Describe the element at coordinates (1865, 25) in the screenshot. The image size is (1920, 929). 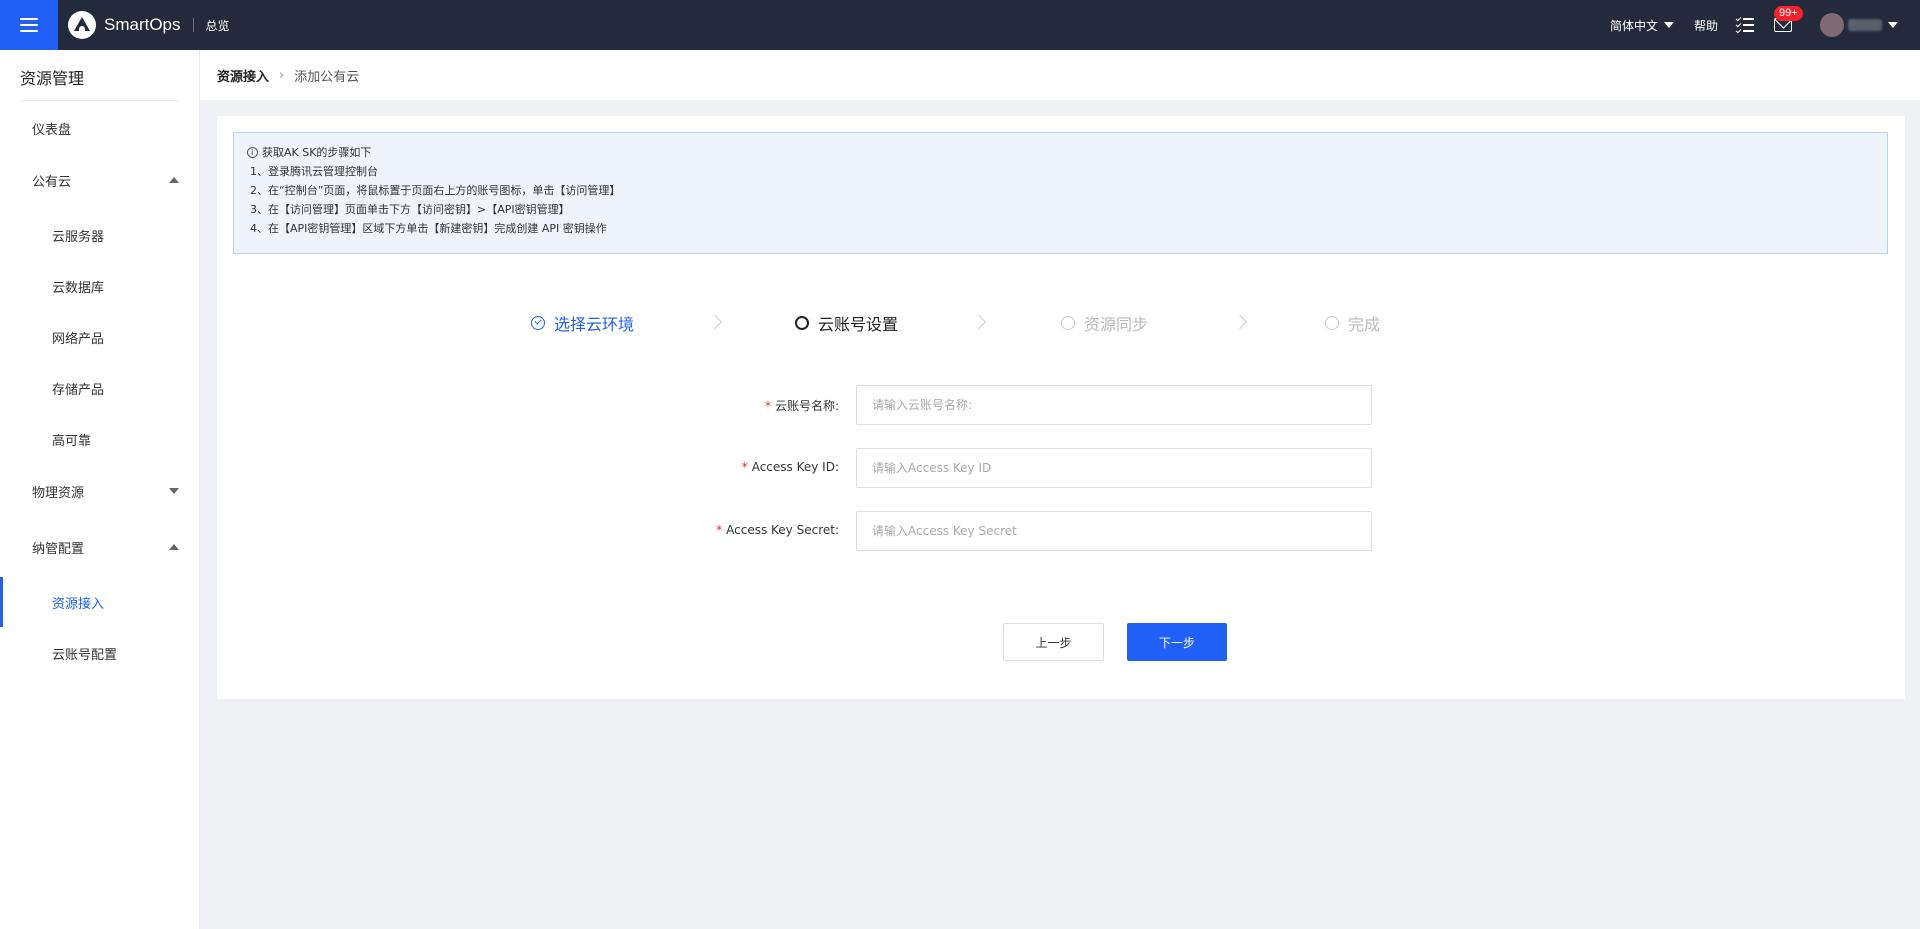
I see `user-name-blurred` at that location.